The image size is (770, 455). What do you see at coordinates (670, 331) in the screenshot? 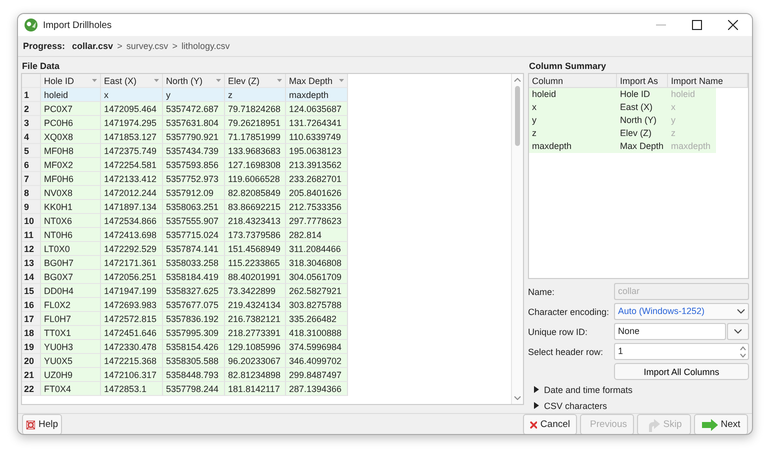
I see `row-id-field: None` at bounding box center [670, 331].